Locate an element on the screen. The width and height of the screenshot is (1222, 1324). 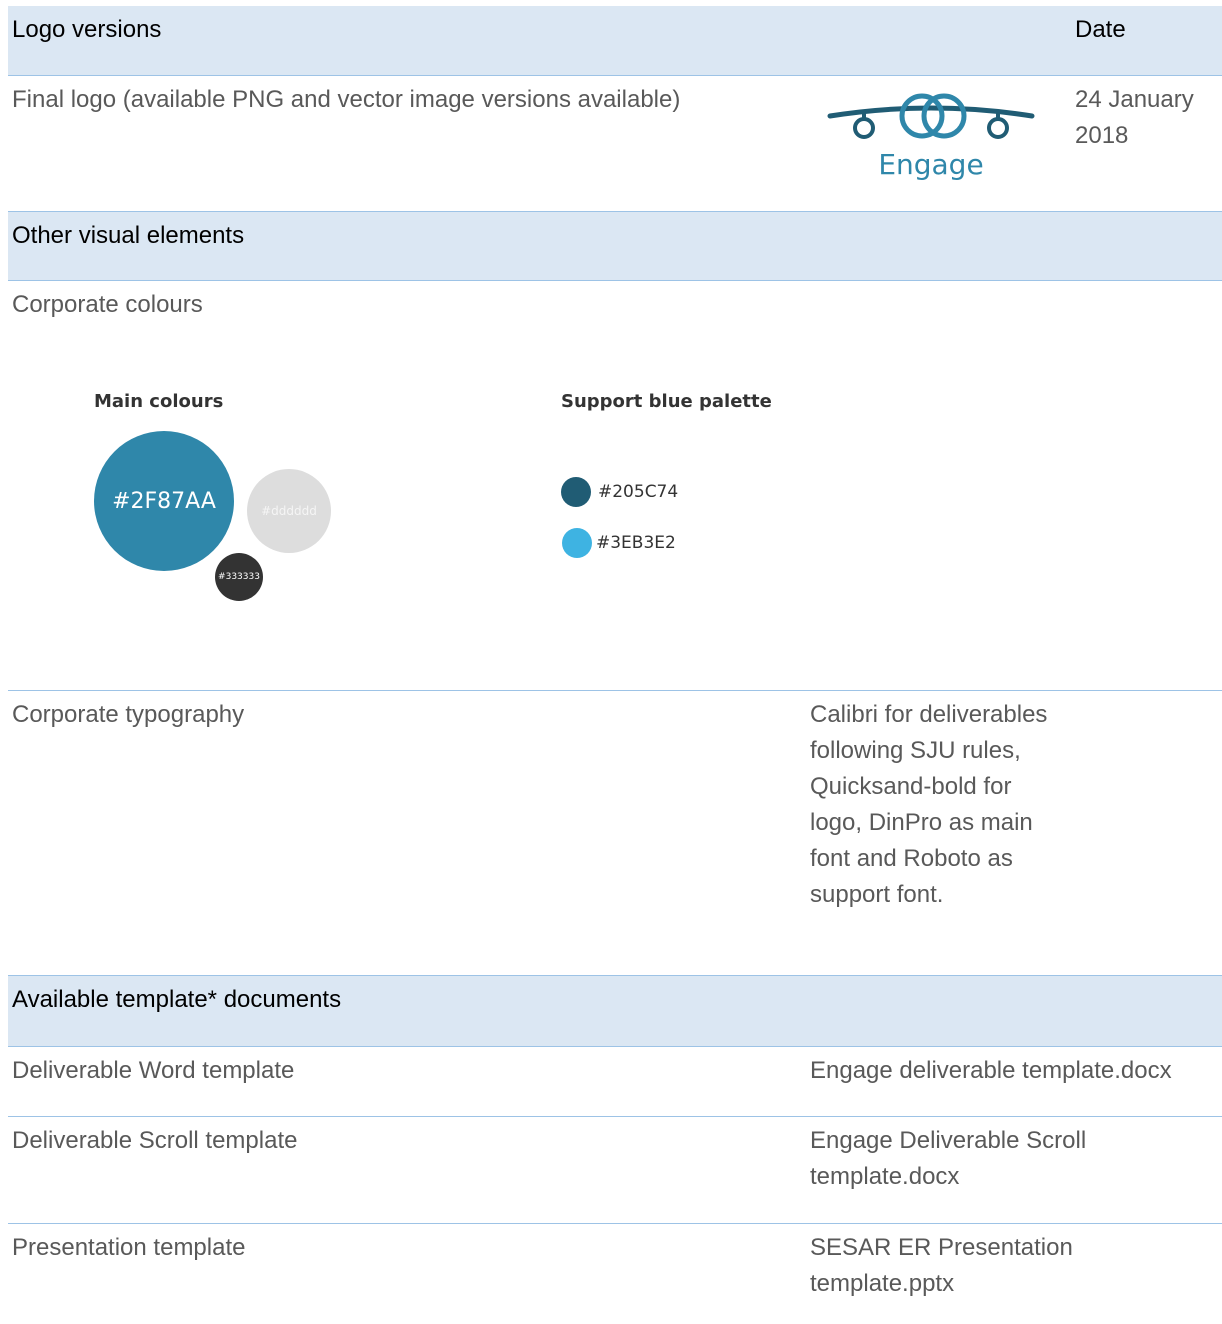
corporate-colours-label: Corporate colours is located at coordinates (107, 304).